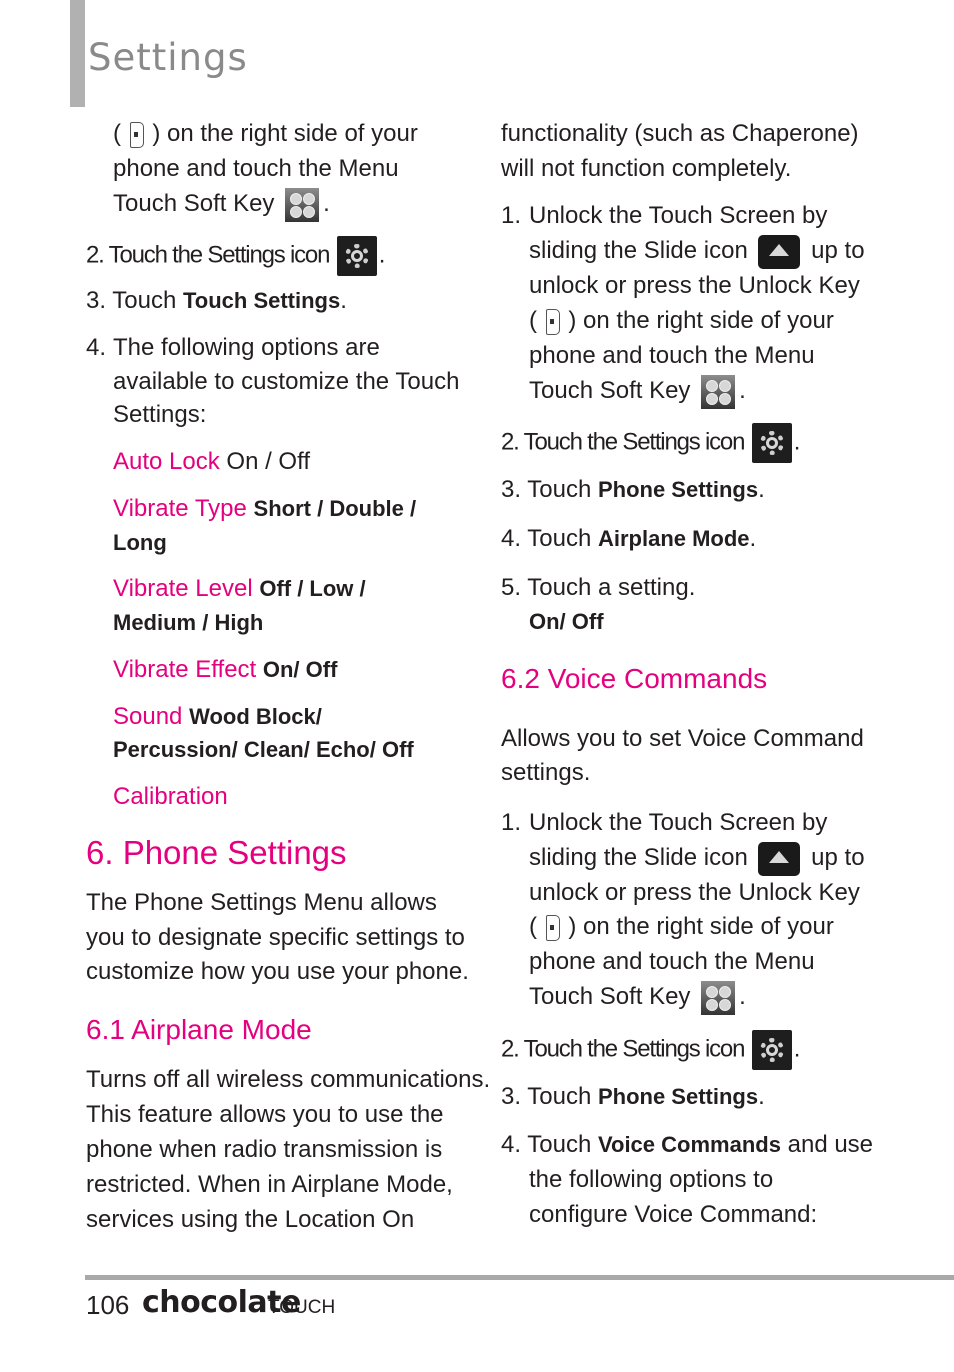  I want to click on airplane-step-5: 5. Touch a setting., so click(598, 587).